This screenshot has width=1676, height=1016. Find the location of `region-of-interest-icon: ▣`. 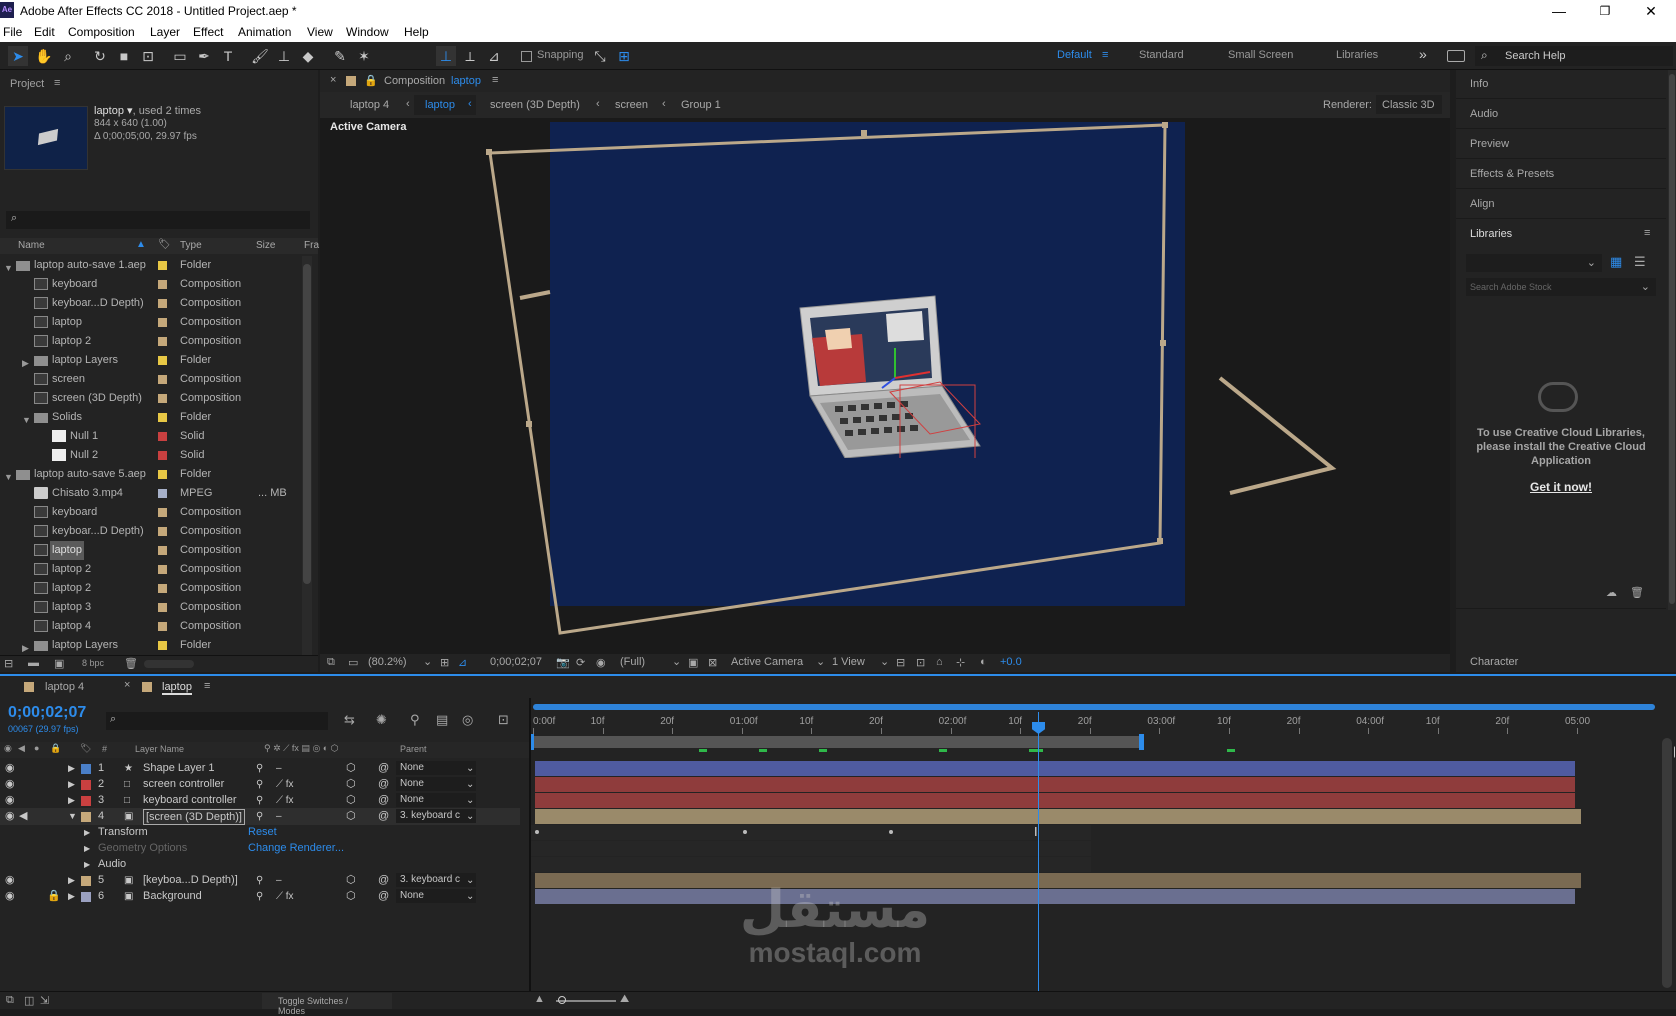

region-of-interest-icon: ▣ is located at coordinates (693, 662).